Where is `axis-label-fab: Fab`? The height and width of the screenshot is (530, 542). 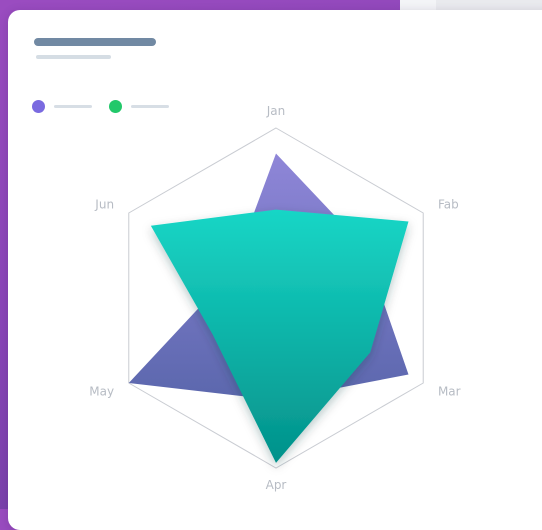 axis-label-fab: Fab is located at coordinates (448, 205).